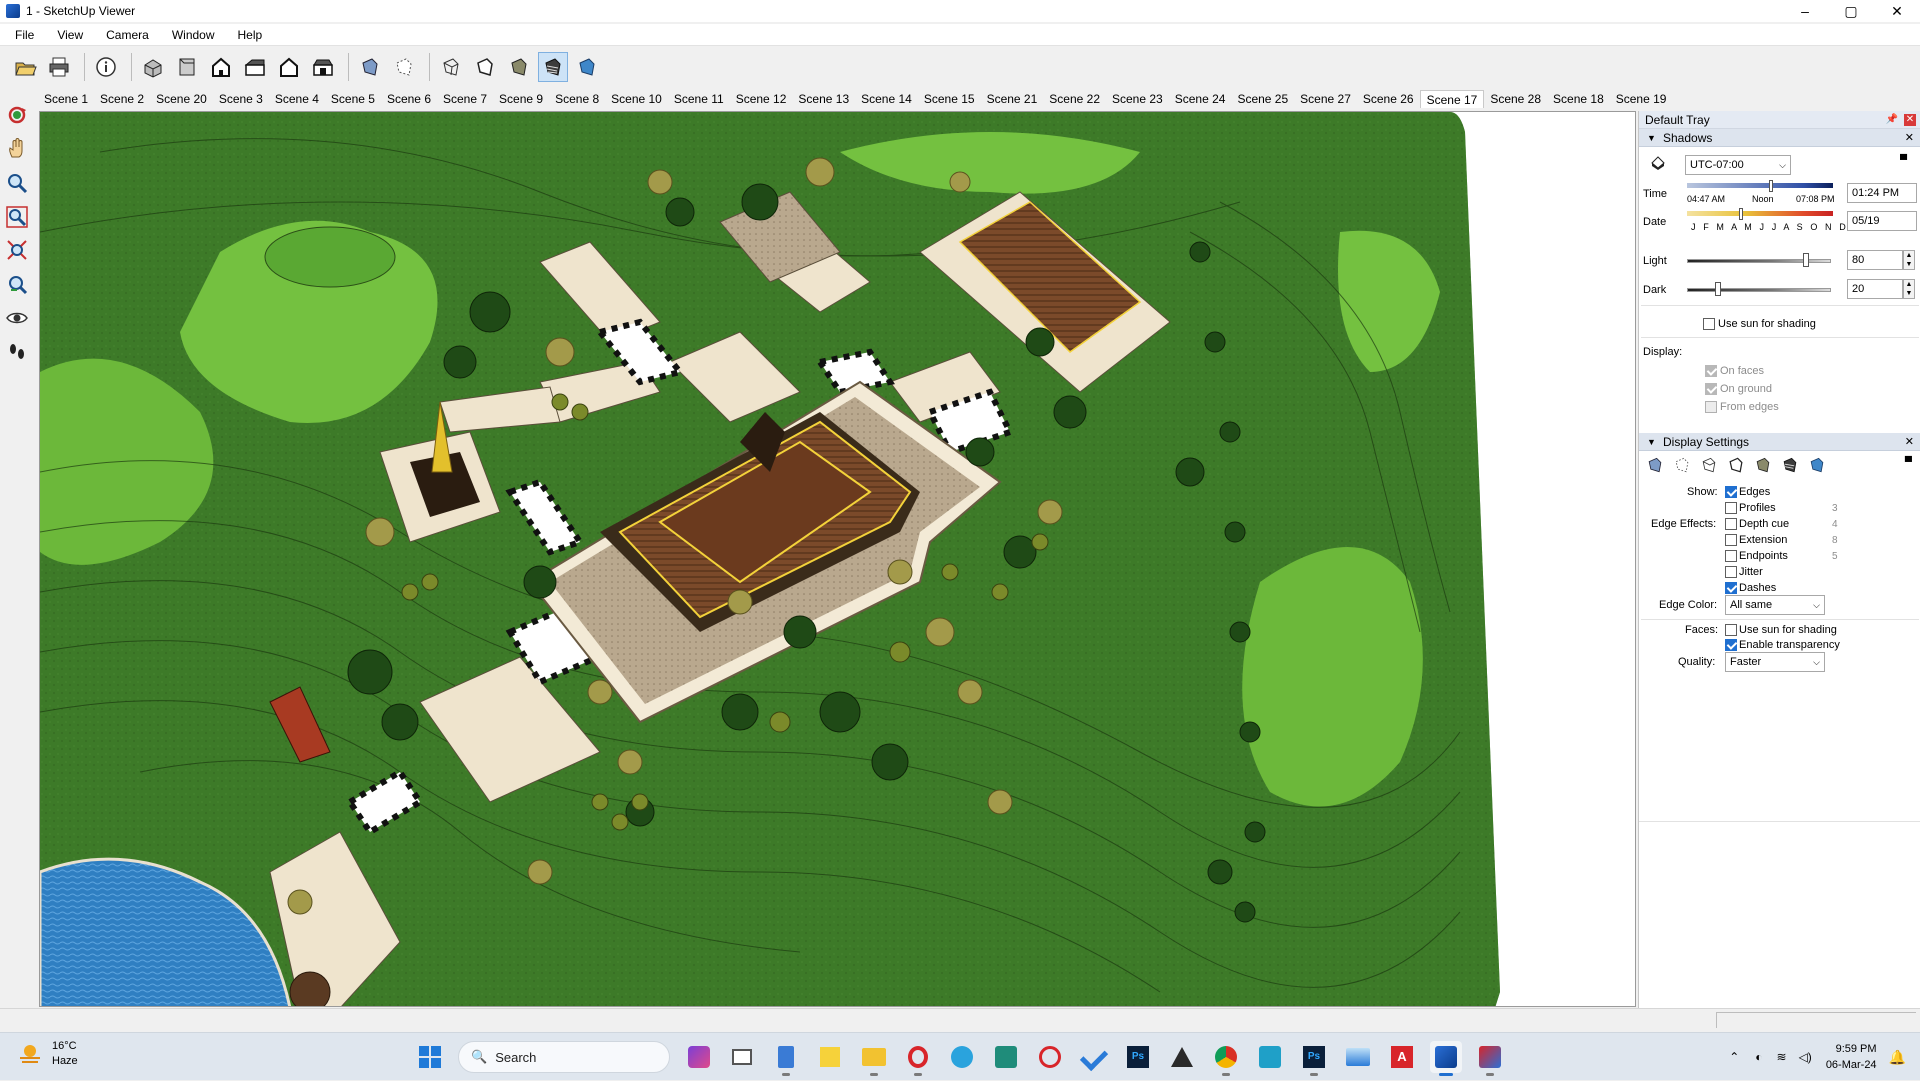  What do you see at coordinates (1452, 99) in the screenshot?
I see `scene-tab: Scene 17` at bounding box center [1452, 99].